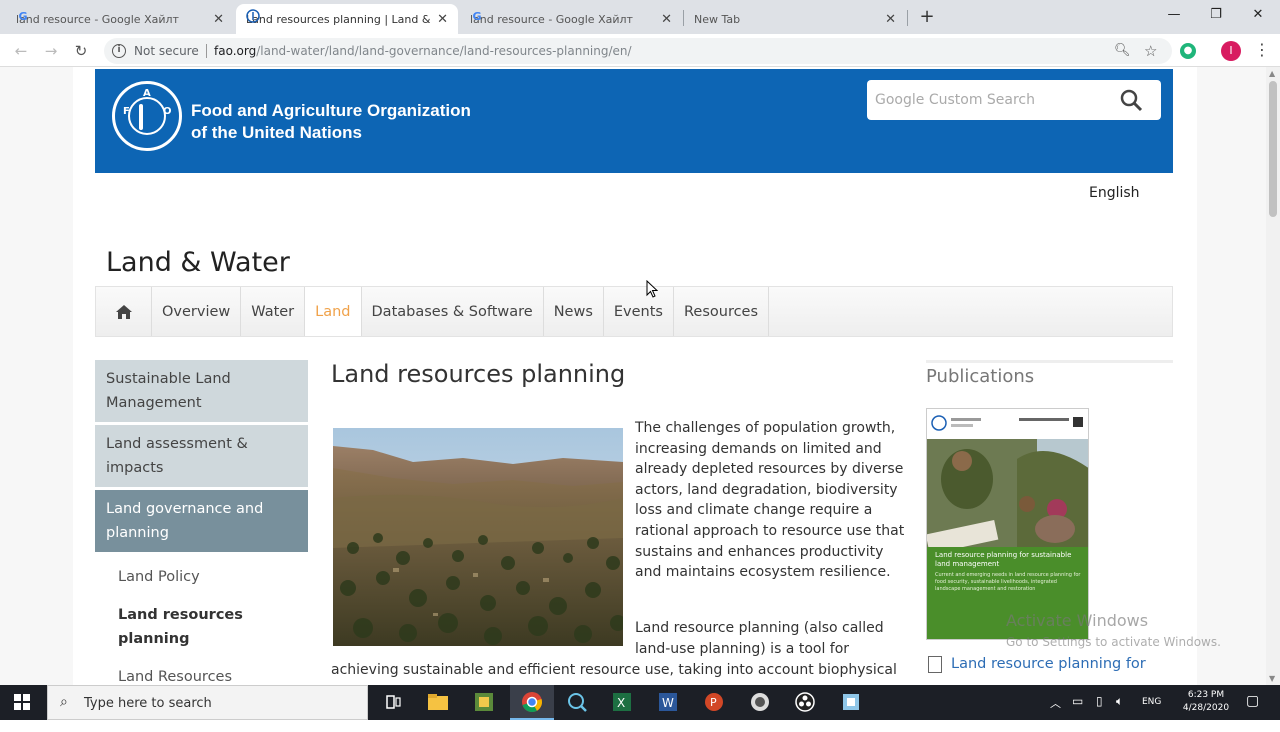 The image size is (1280, 732). Describe the element at coordinates (147, 116) in the screenshot. I see `fao-logo: F A O` at that location.